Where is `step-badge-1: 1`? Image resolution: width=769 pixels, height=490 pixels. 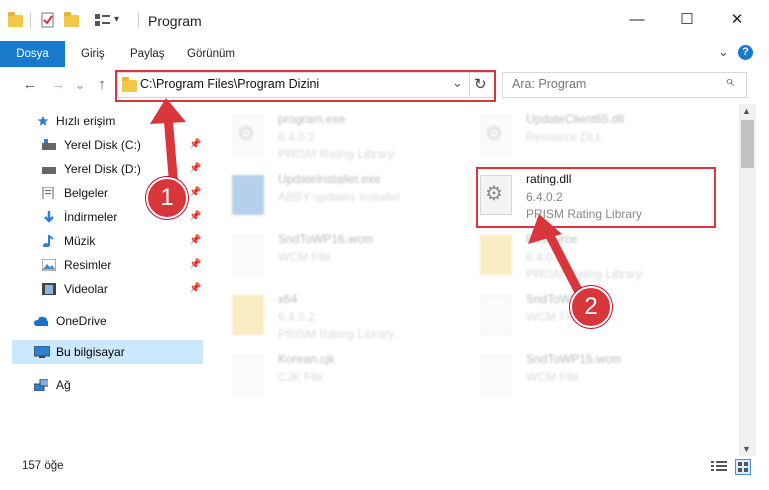 step-badge-1: 1 is located at coordinates (167, 198).